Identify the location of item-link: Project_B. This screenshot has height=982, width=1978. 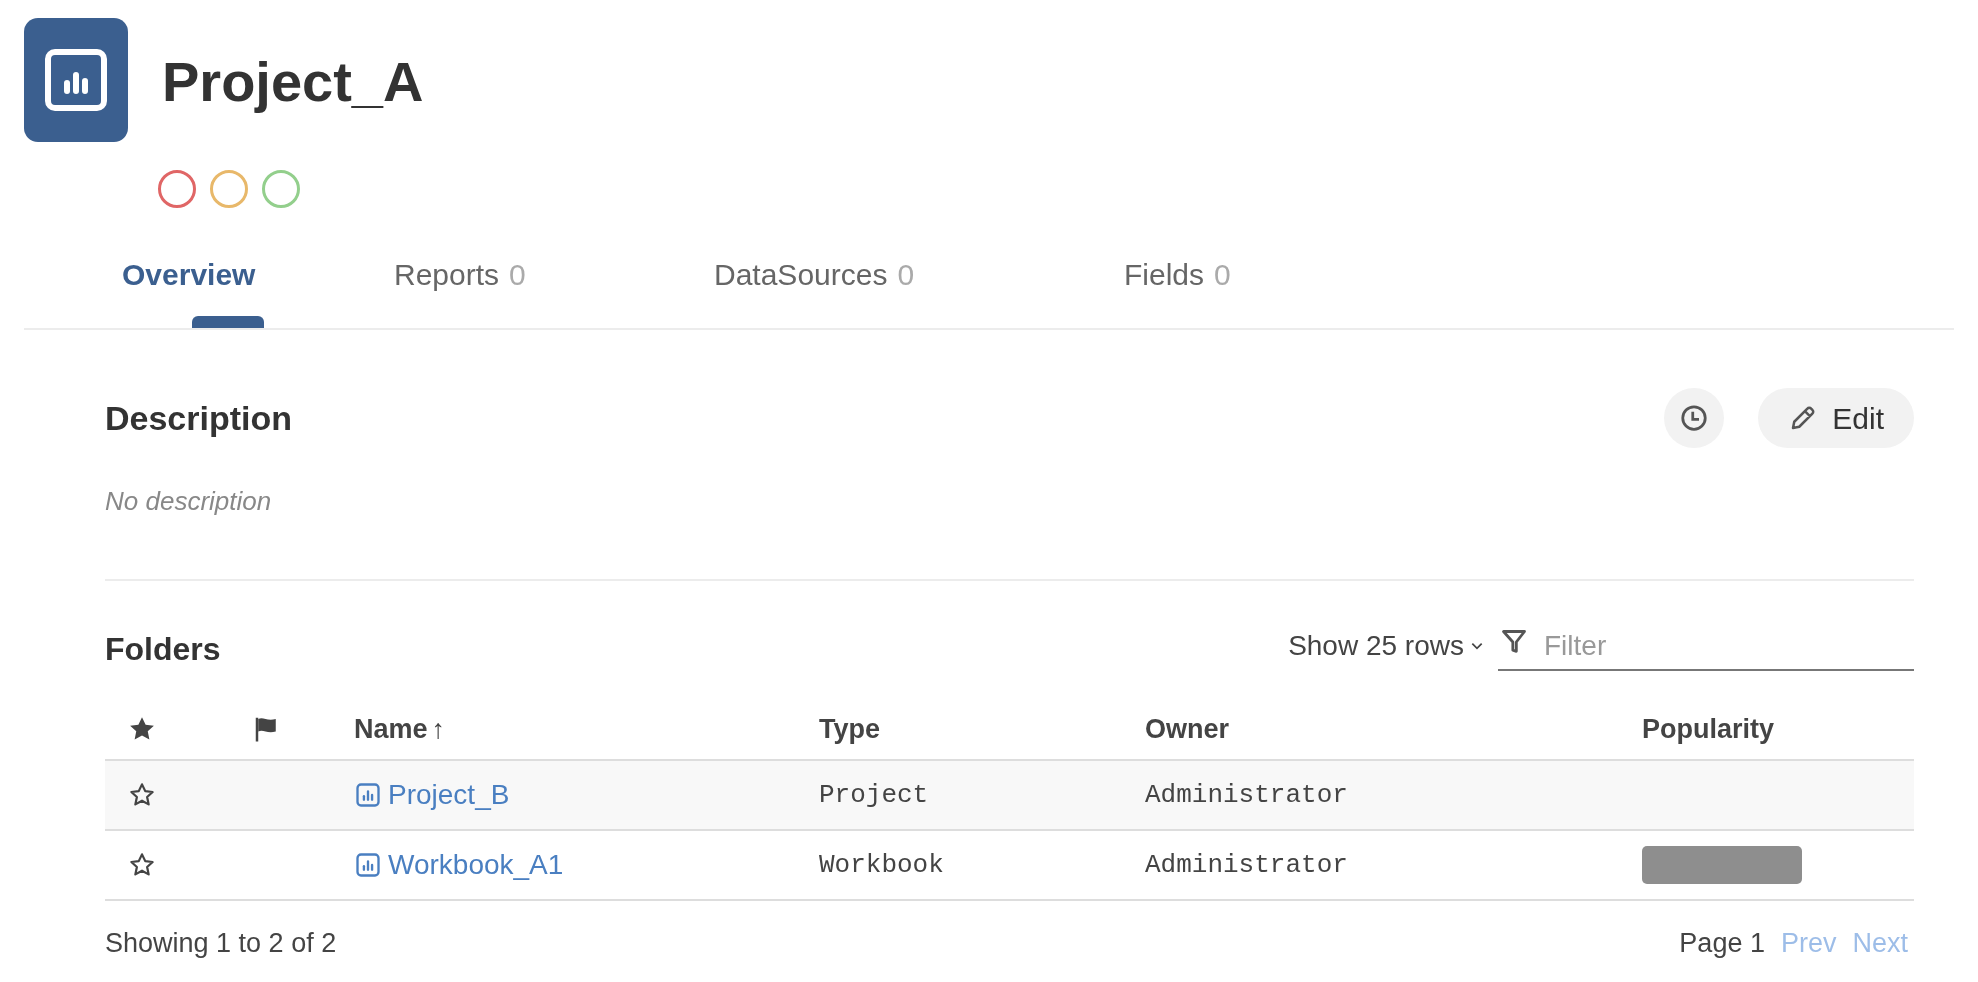
(432, 795).